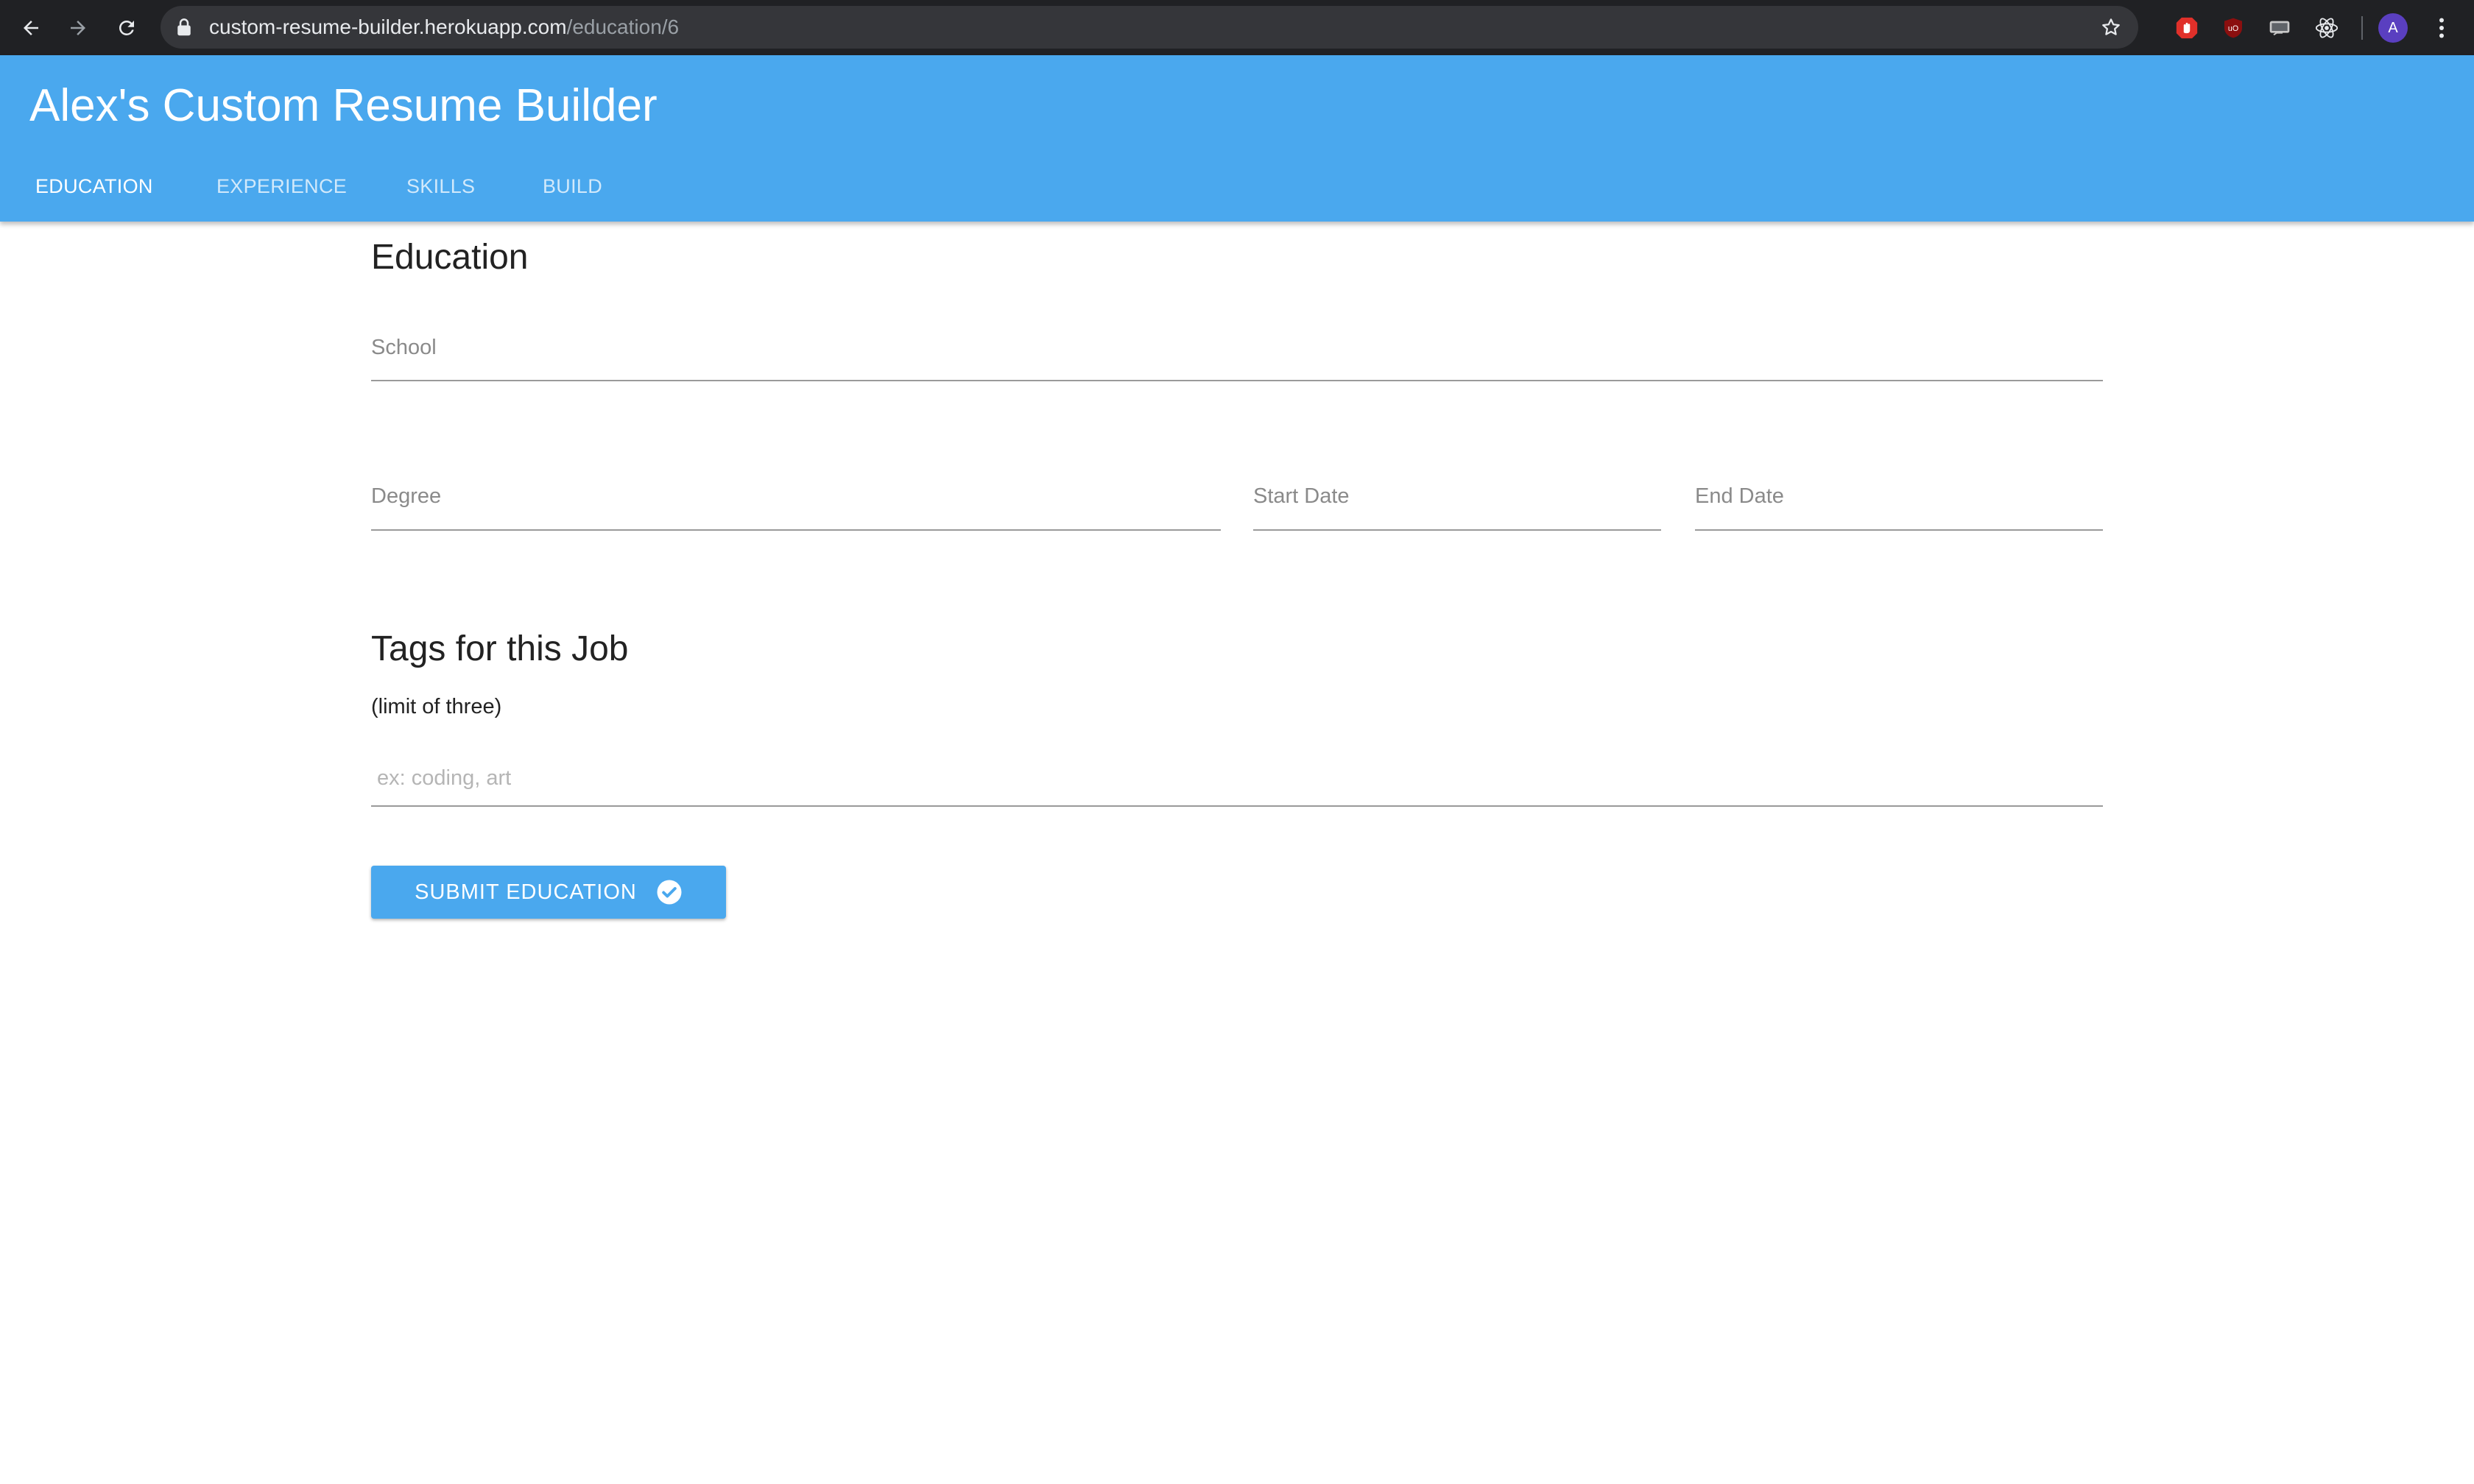 Image resolution: width=2474 pixels, height=1484 pixels. Describe the element at coordinates (1237, 380) in the screenshot. I see `school-field` at that location.